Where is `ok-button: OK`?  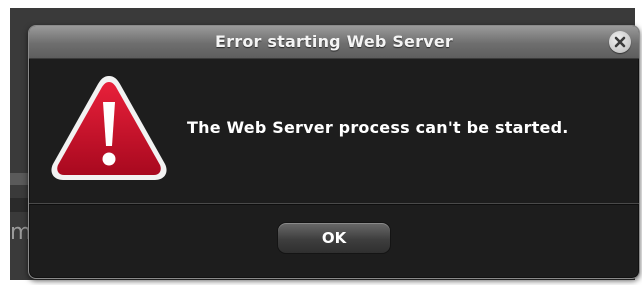 ok-button: OK is located at coordinates (334, 238).